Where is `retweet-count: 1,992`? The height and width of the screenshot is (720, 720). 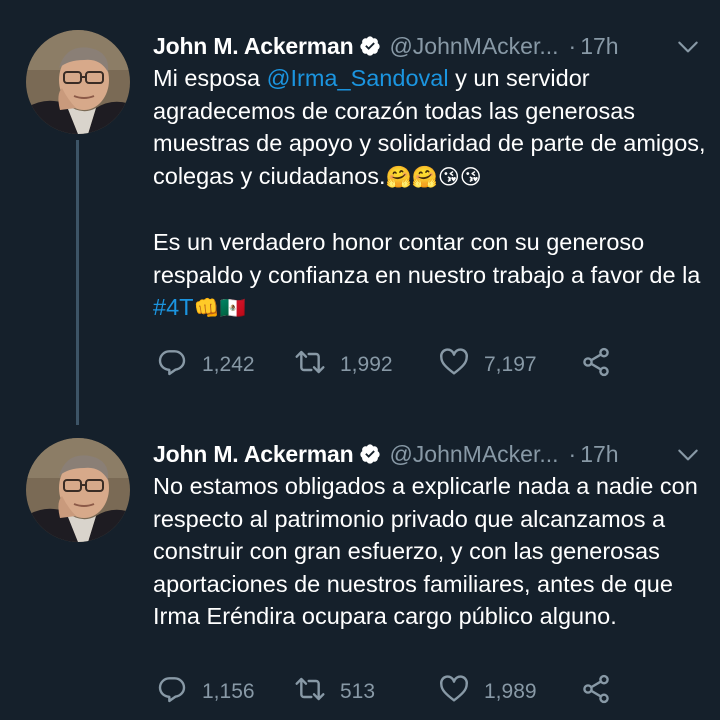 retweet-count: 1,992 is located at coordinates (366, 364).